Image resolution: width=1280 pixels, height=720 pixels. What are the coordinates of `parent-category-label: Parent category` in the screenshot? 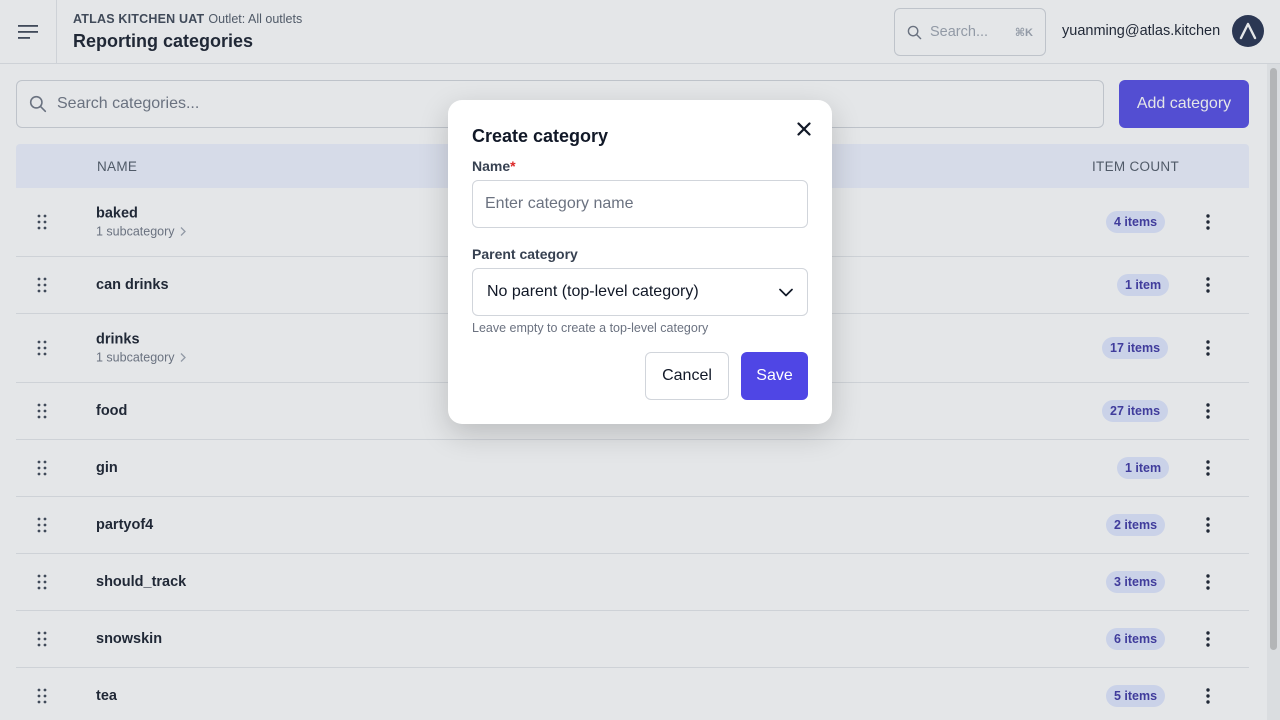 It's located at (525, 254).